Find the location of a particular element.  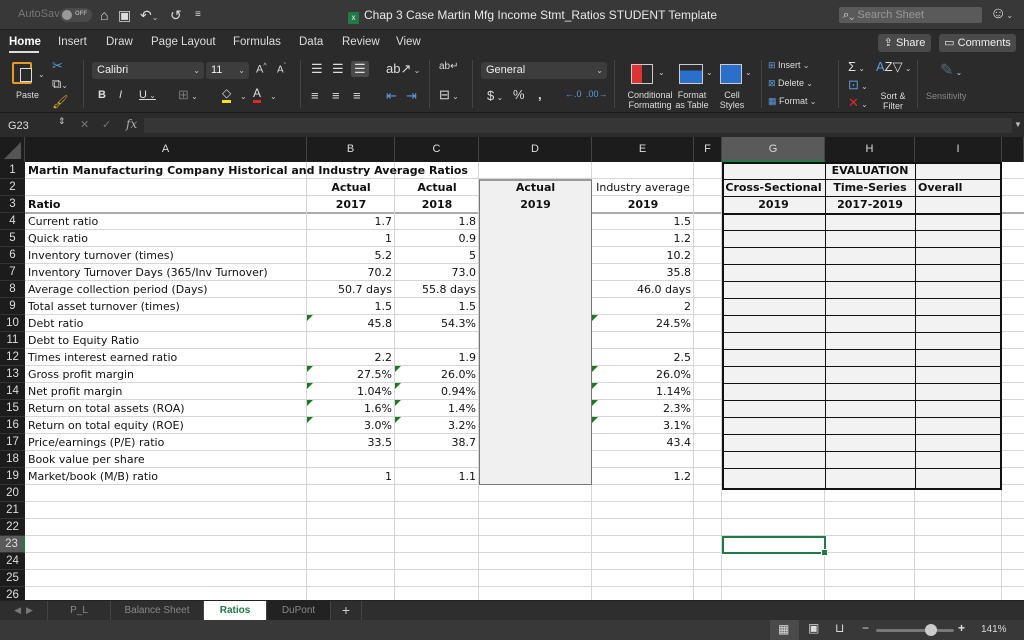

increase-decimal-icon: ←.0 is located at coordinates (573, 94).